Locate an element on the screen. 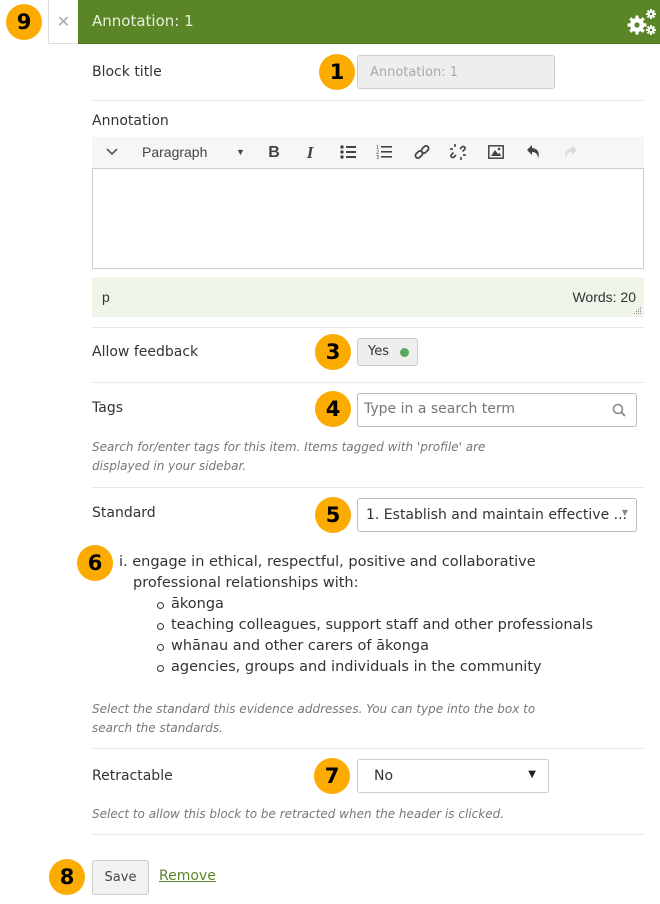 The height and width of the screenshot is (904, 660). allow-feedback-value: Yes is located at coordinates (378, 351).